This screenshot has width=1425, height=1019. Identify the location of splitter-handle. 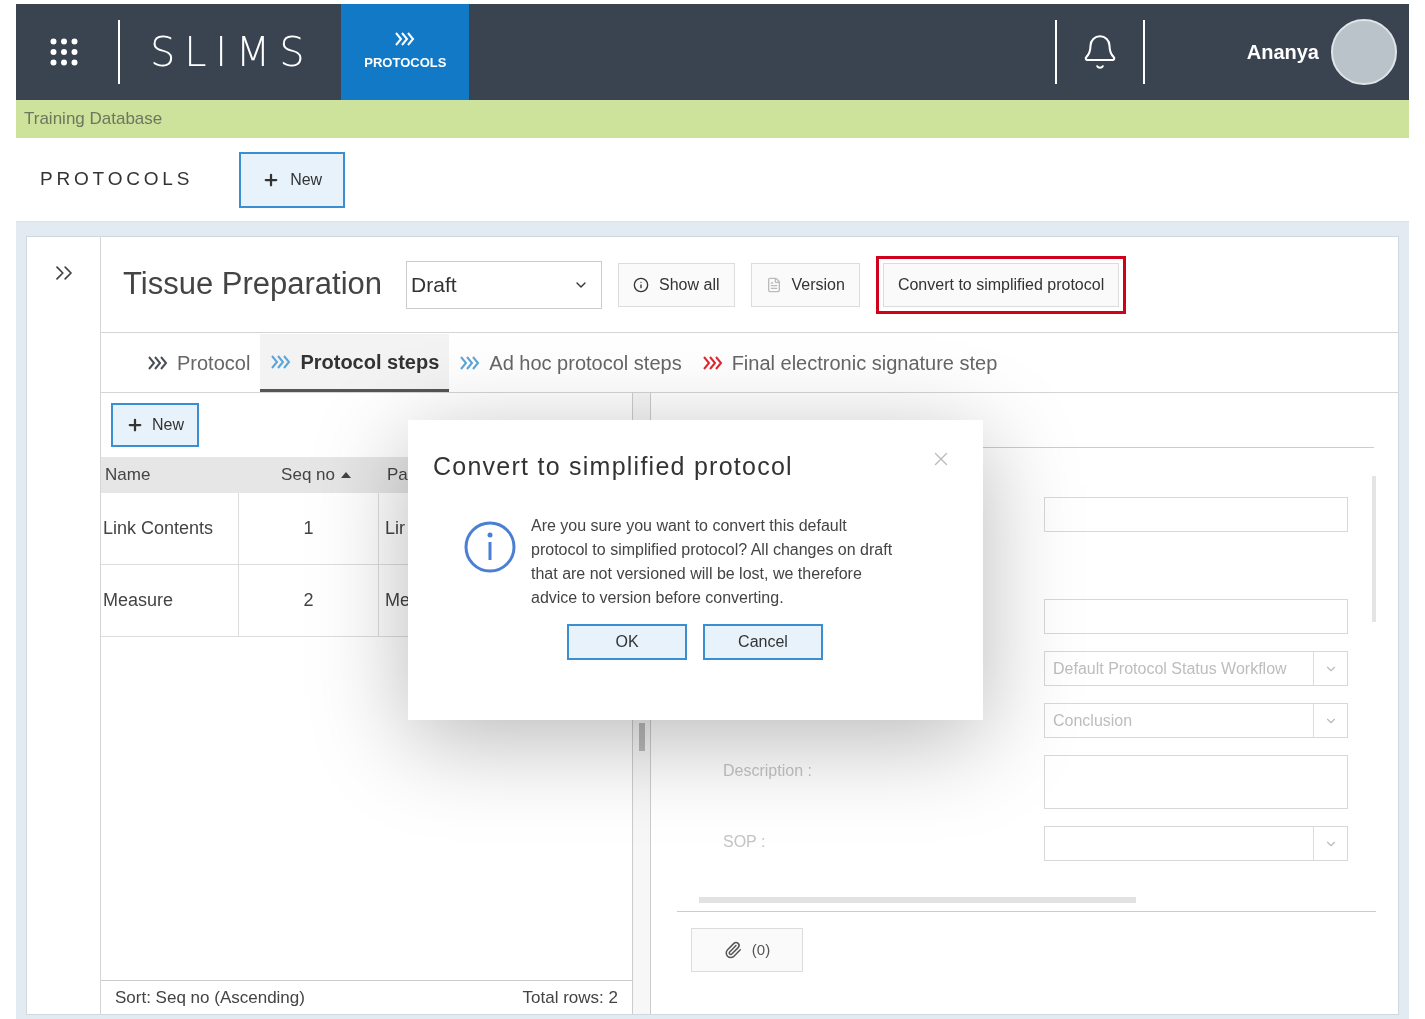
(641, 737).